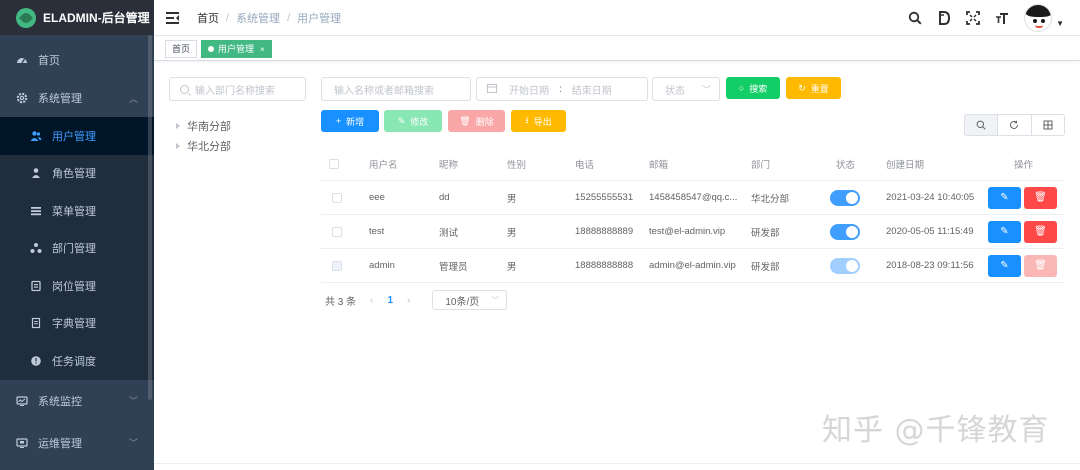  What do you see at coordinates (150, 217) in the screenshot?
I see `sidebar-scrollbar` at bounding box center [150, 217].